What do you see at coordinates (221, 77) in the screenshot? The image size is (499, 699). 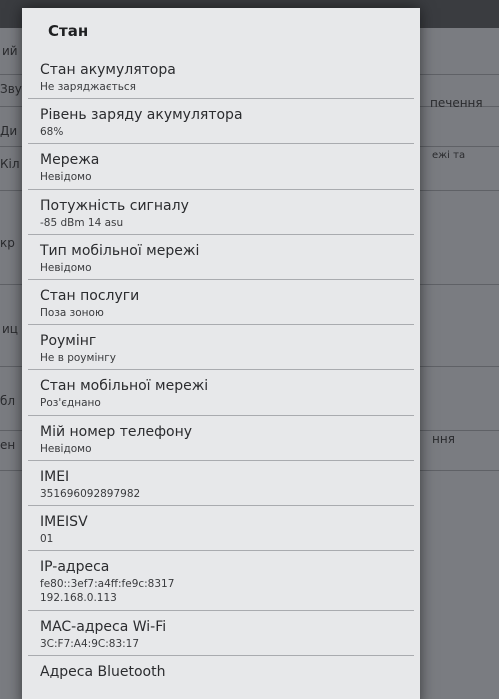 I see `list-item-battery-status: Стан акумулятора Не заряджається` at bounding box center [221, 77].